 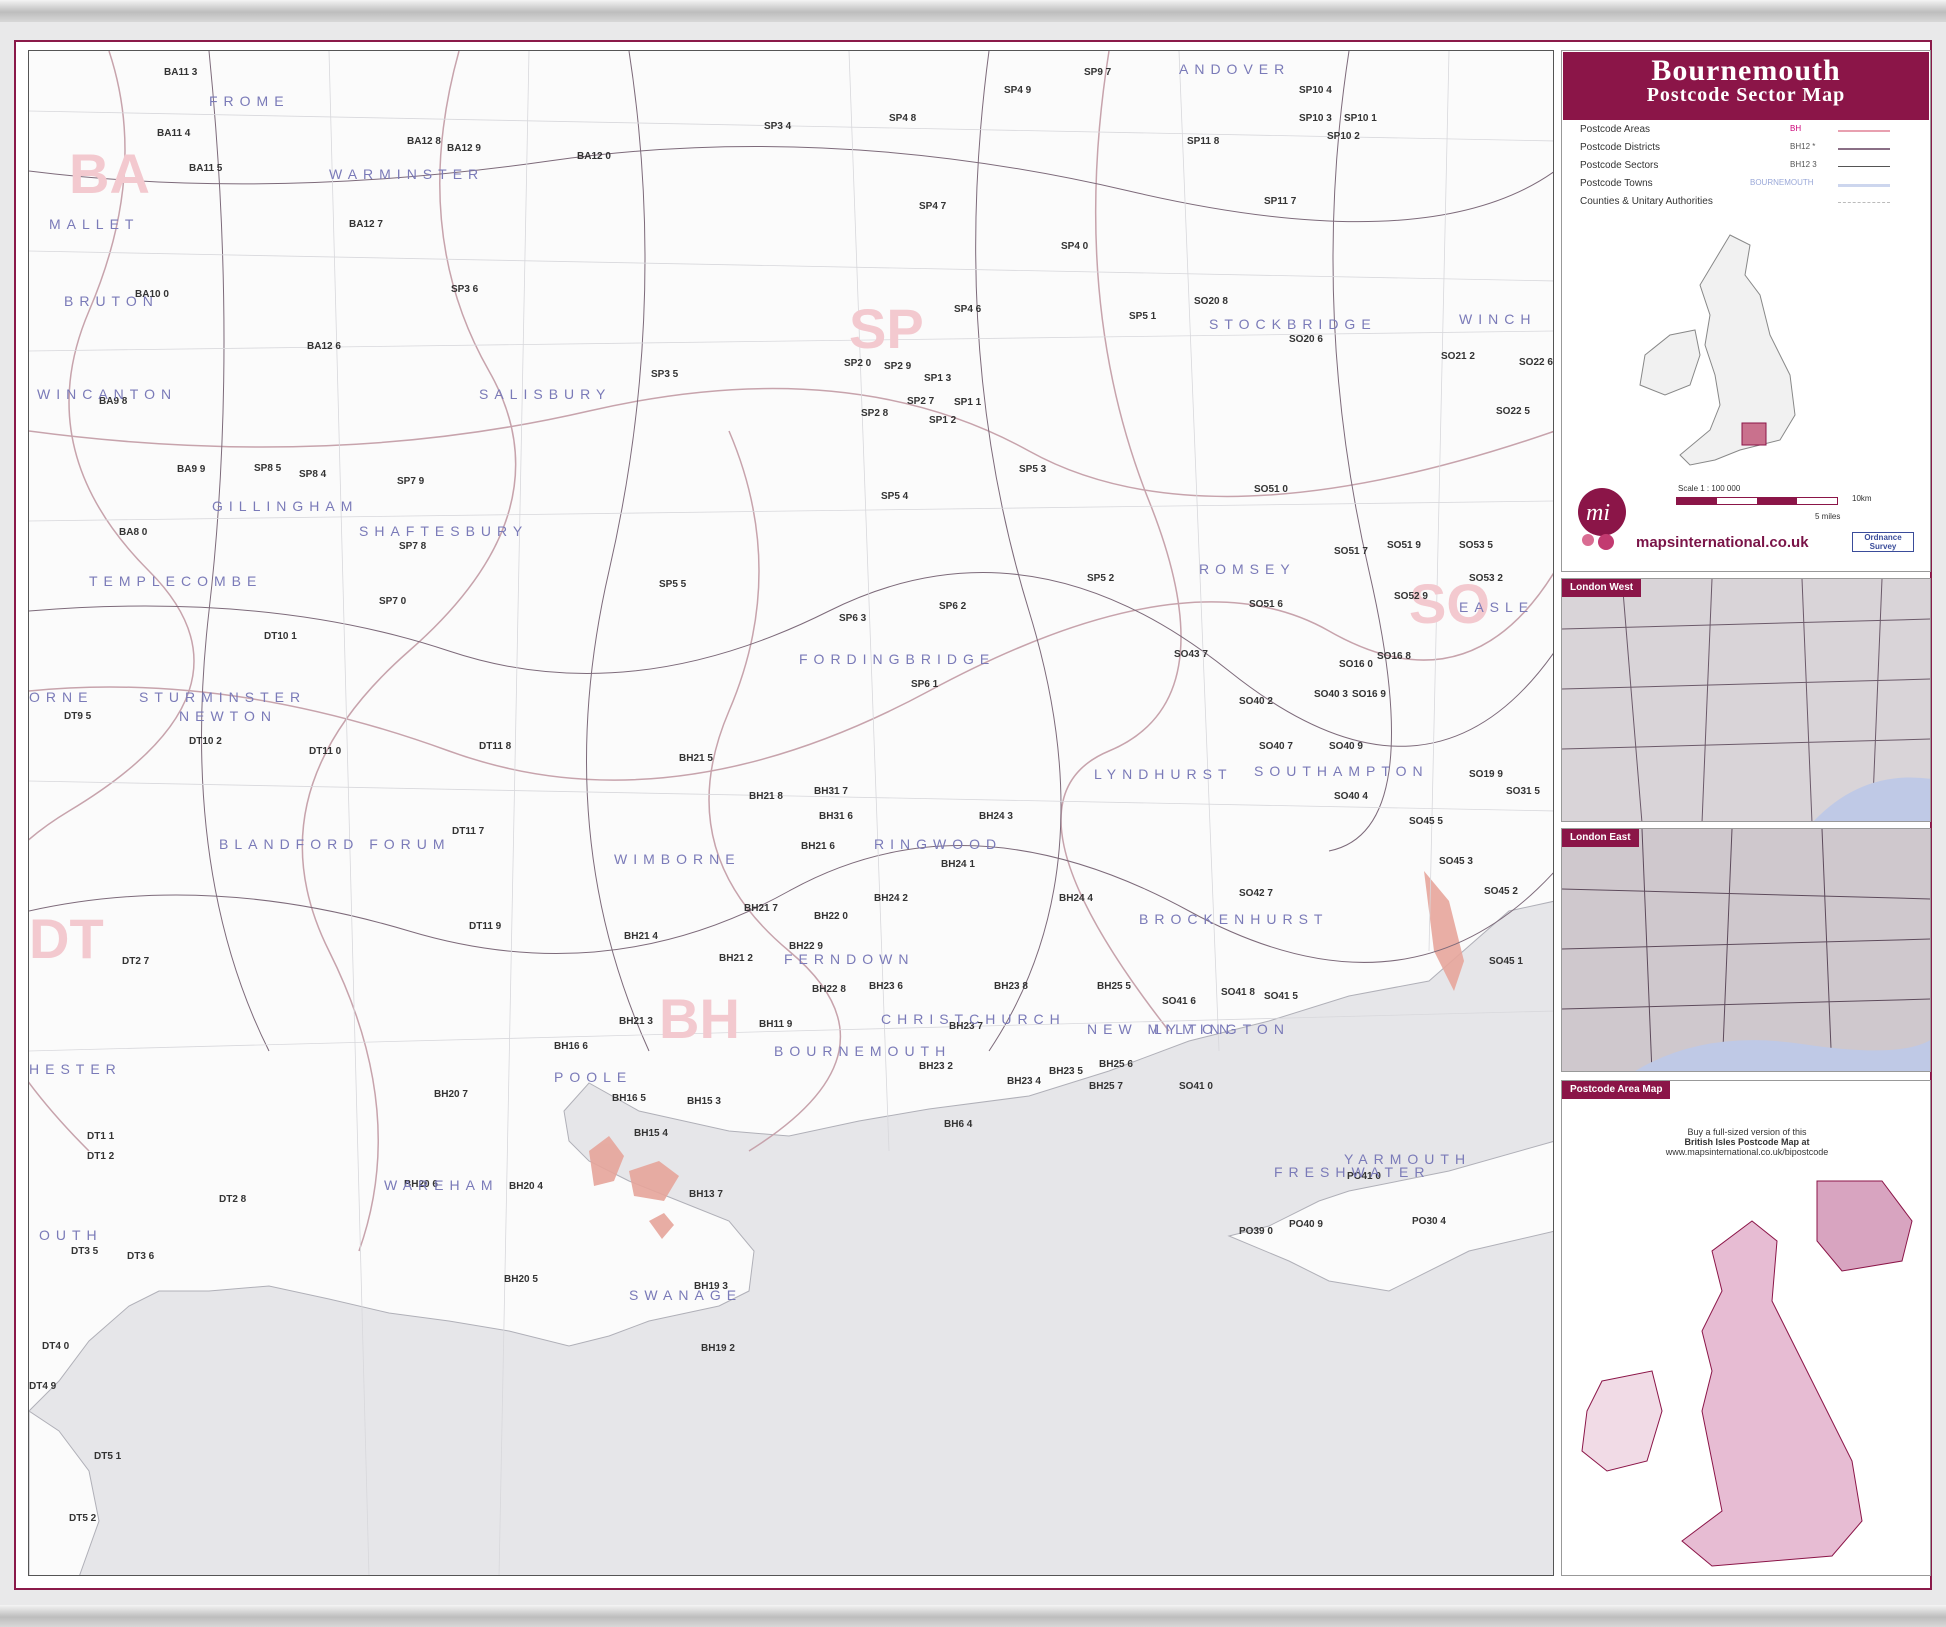 What do you see at coordinates (107, 394) in the screenshot?
I see `town-label: WINCANTON` at bounding box center [107, 394].